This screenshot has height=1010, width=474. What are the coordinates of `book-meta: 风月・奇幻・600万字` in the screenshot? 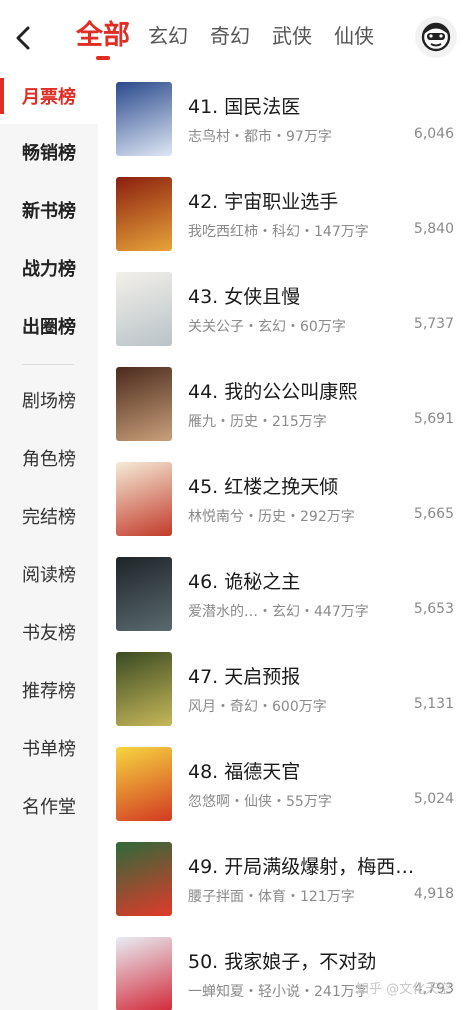 It's located at (257, 707).